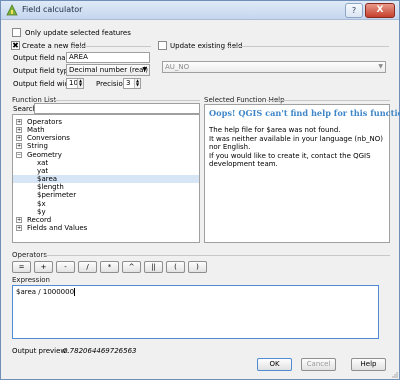 This screenshot has height=380, width=400. What do you see at coordinates (57, 227) in the screenshot?
I see `tree-item-label: Fields and Values` at bounding box center [57, 227].